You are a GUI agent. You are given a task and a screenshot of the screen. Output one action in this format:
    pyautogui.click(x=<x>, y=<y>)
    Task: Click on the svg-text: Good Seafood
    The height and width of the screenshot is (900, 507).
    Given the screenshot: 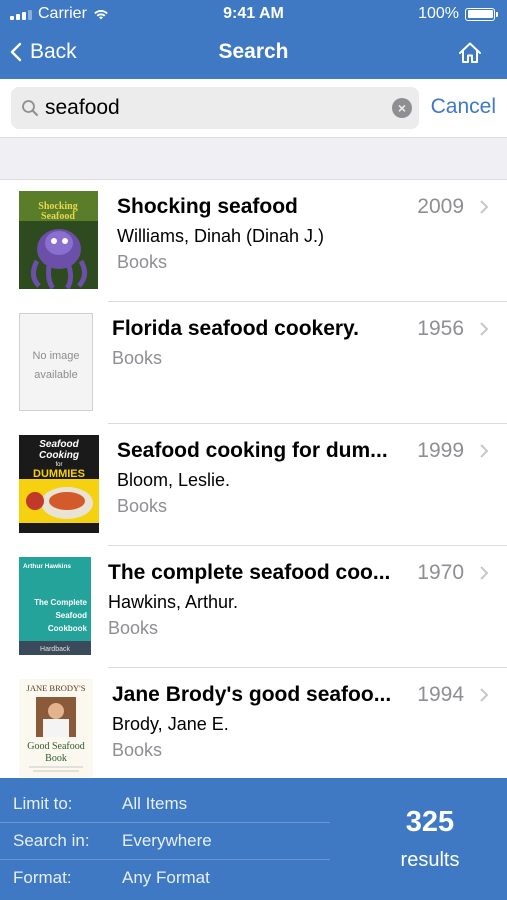 What is the action you would take?
    pyautogui.click(x=56, y=746)
    